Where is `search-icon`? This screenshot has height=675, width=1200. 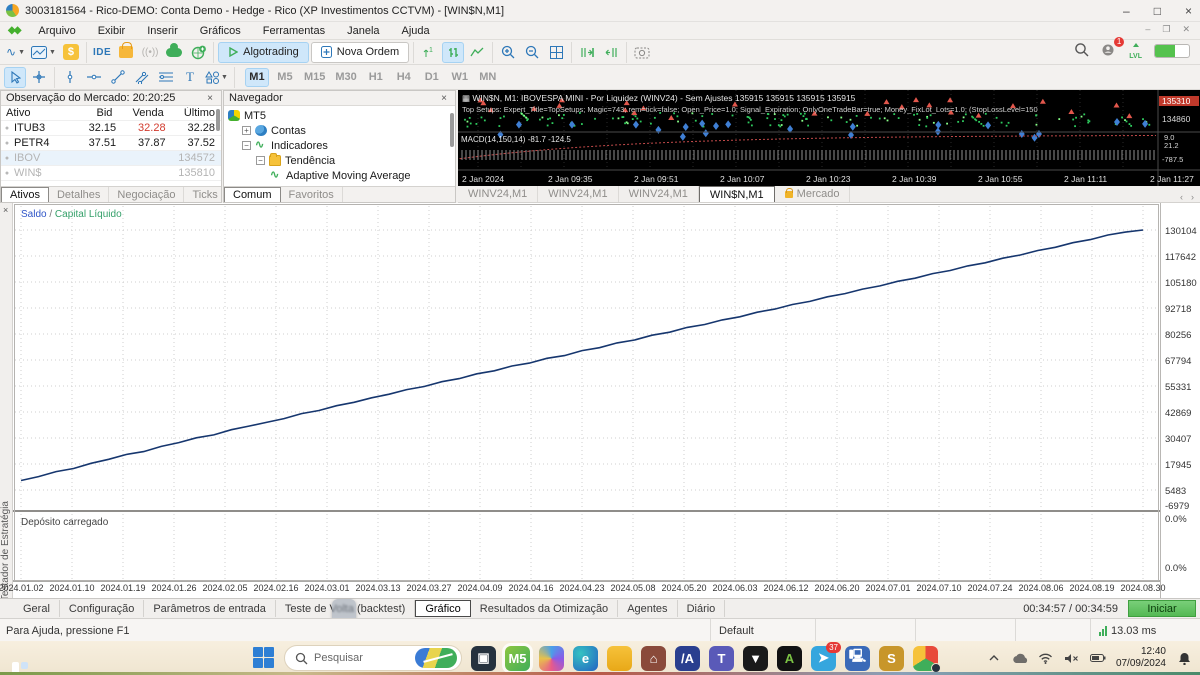 search-icon is located at coordinates (1081, 51).